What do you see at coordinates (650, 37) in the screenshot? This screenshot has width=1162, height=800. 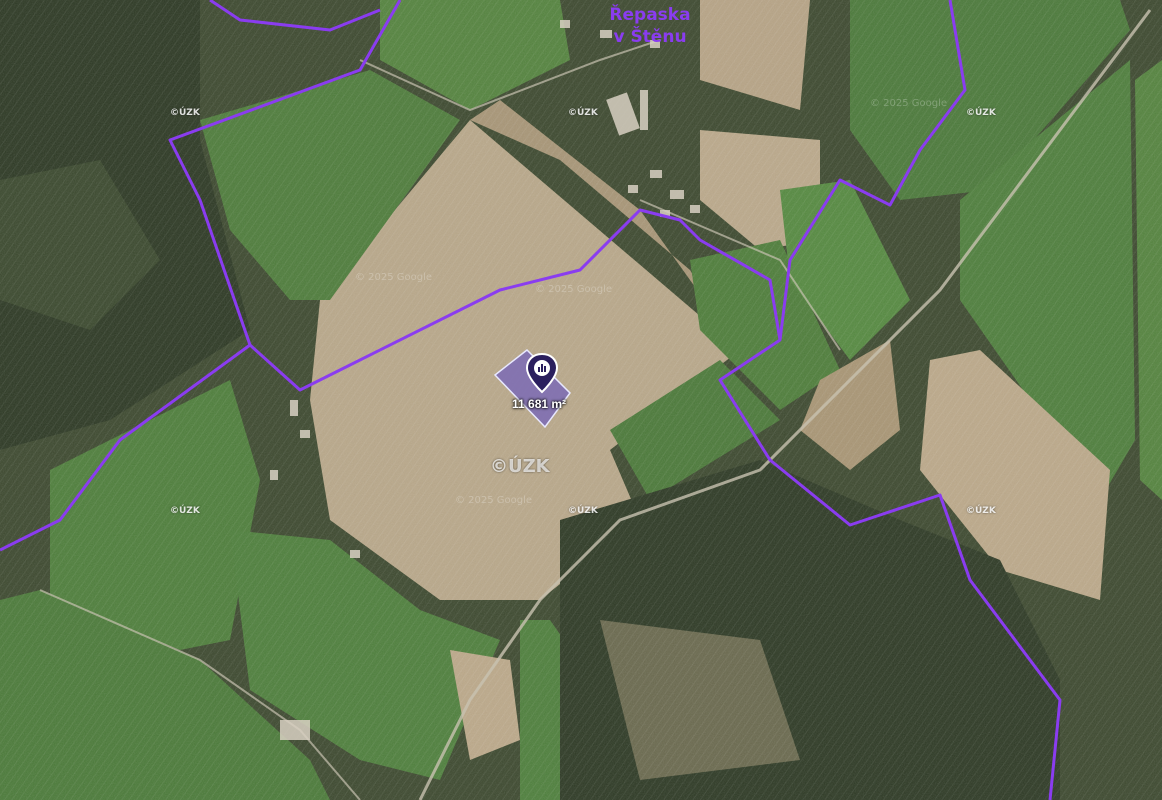 I see `village-label-line-2: v Štěnu` at bounding box center [650, 37].